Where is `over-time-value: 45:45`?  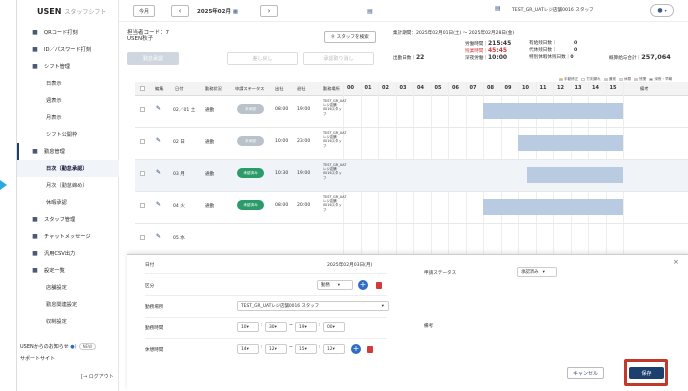
over-time-value: 45:45 is located at coordinates (498, 50).